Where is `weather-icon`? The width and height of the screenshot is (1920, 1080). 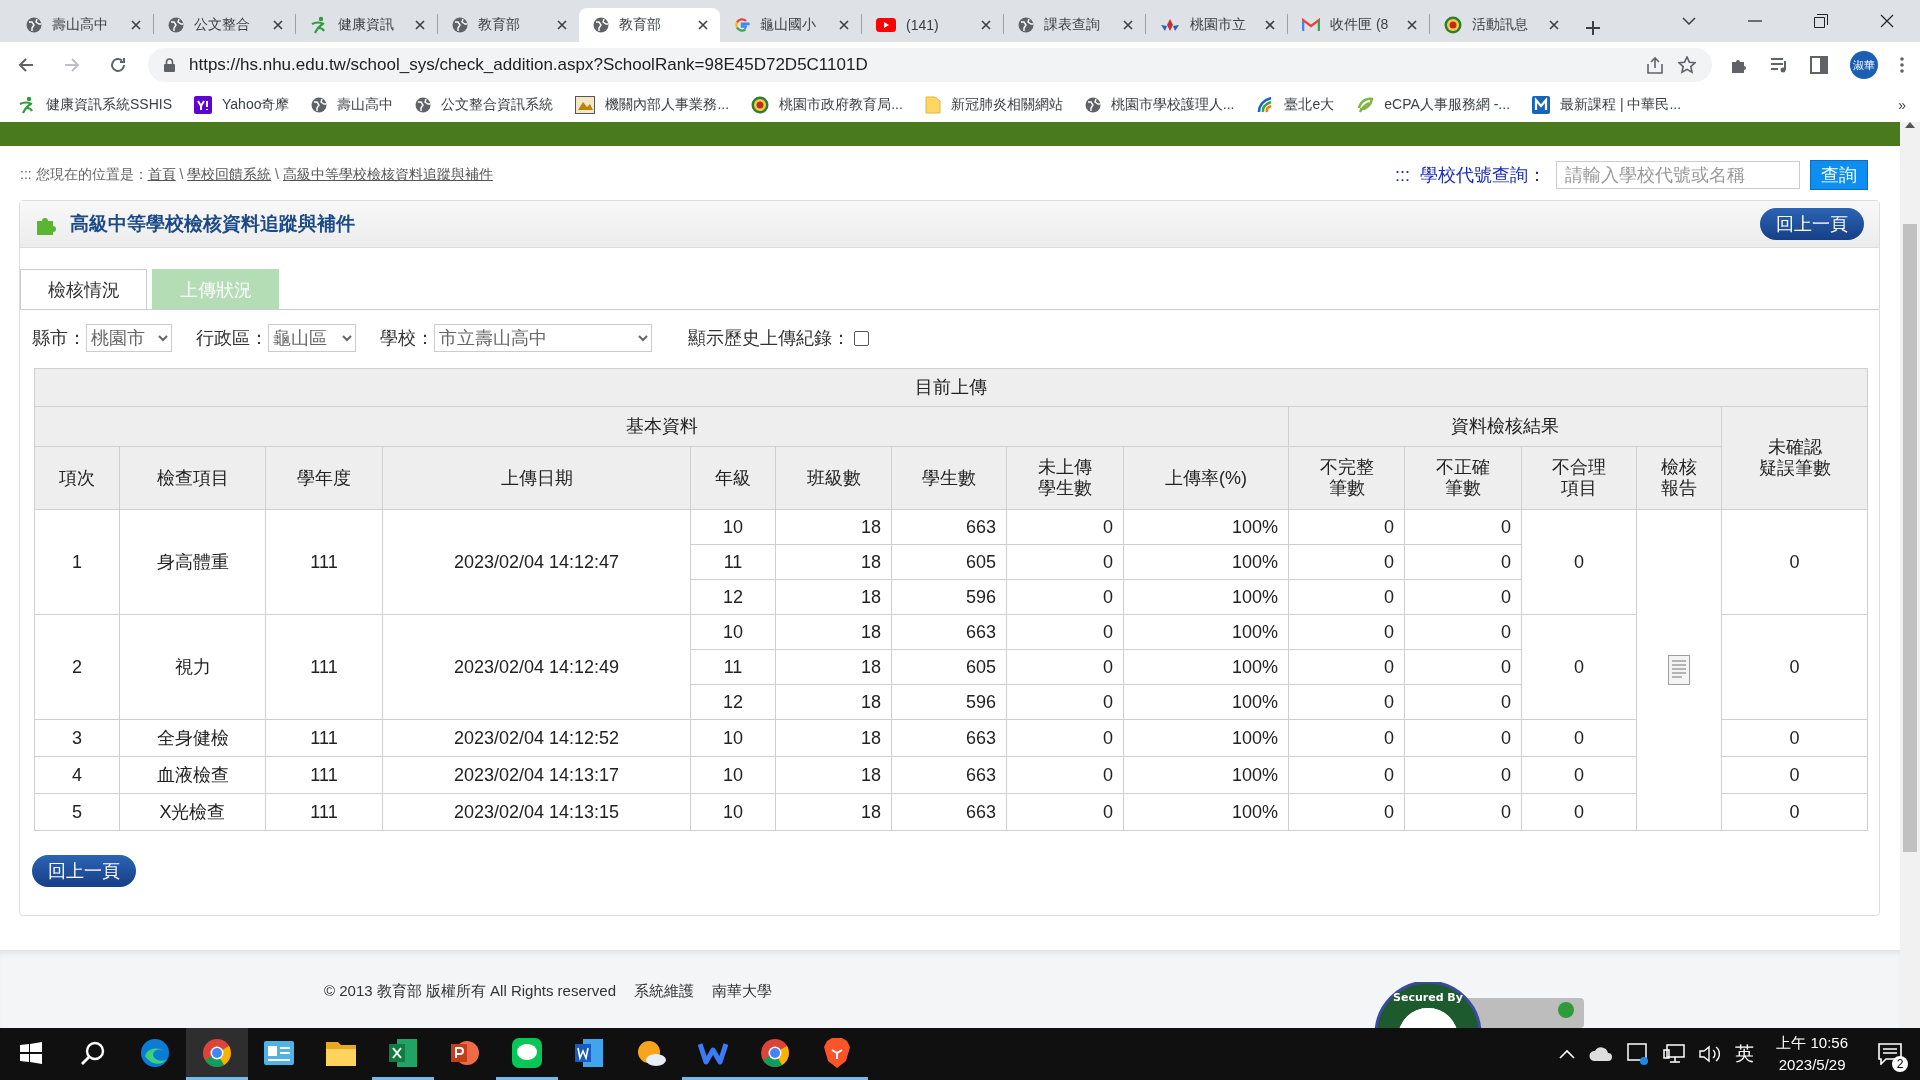 weather-icon is located at coordinates (651, 1052).